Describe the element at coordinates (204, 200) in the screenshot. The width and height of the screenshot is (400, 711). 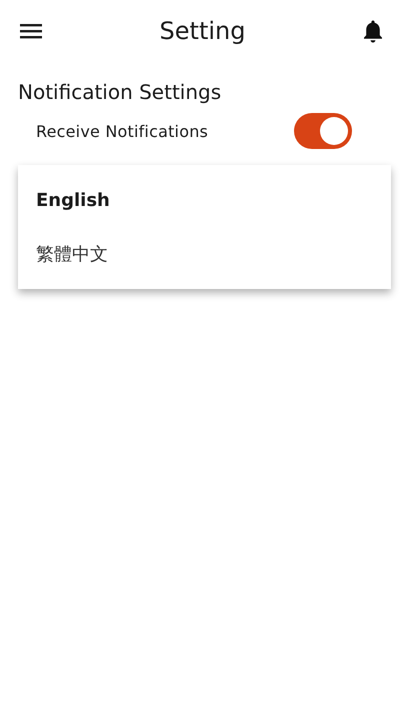
I see `menu-item: English` at that location.